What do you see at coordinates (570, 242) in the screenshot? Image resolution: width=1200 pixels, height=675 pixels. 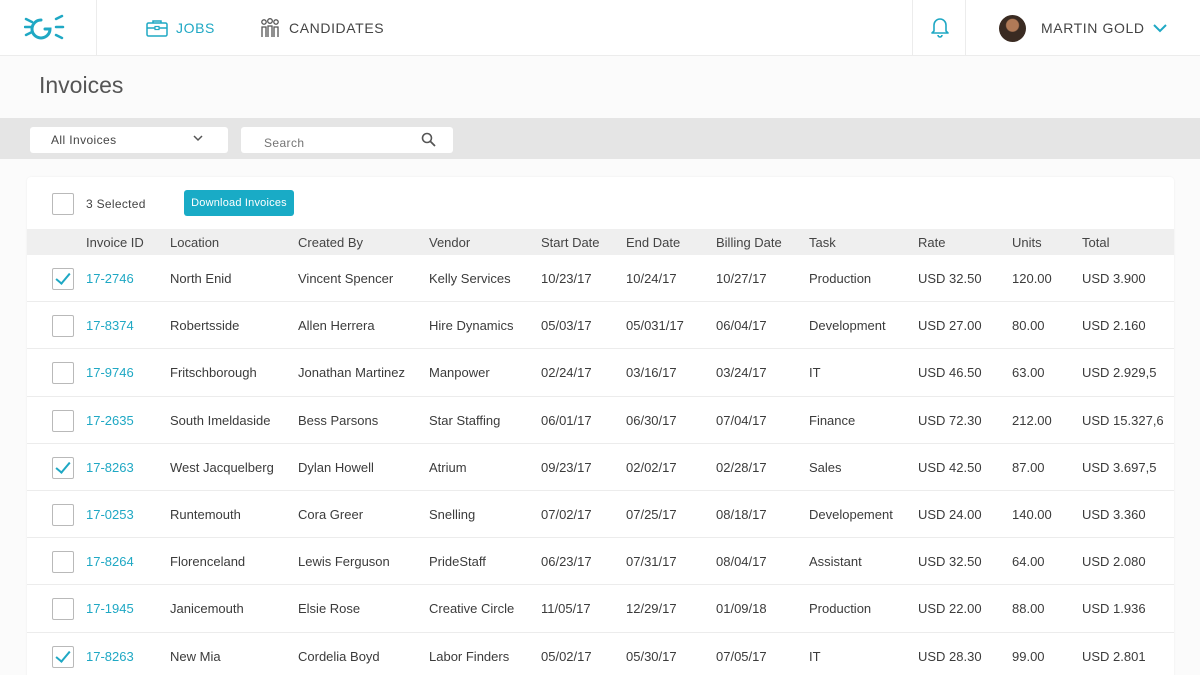 I see `col-start-date-header: Start Date` at bounding box center [570, 242].